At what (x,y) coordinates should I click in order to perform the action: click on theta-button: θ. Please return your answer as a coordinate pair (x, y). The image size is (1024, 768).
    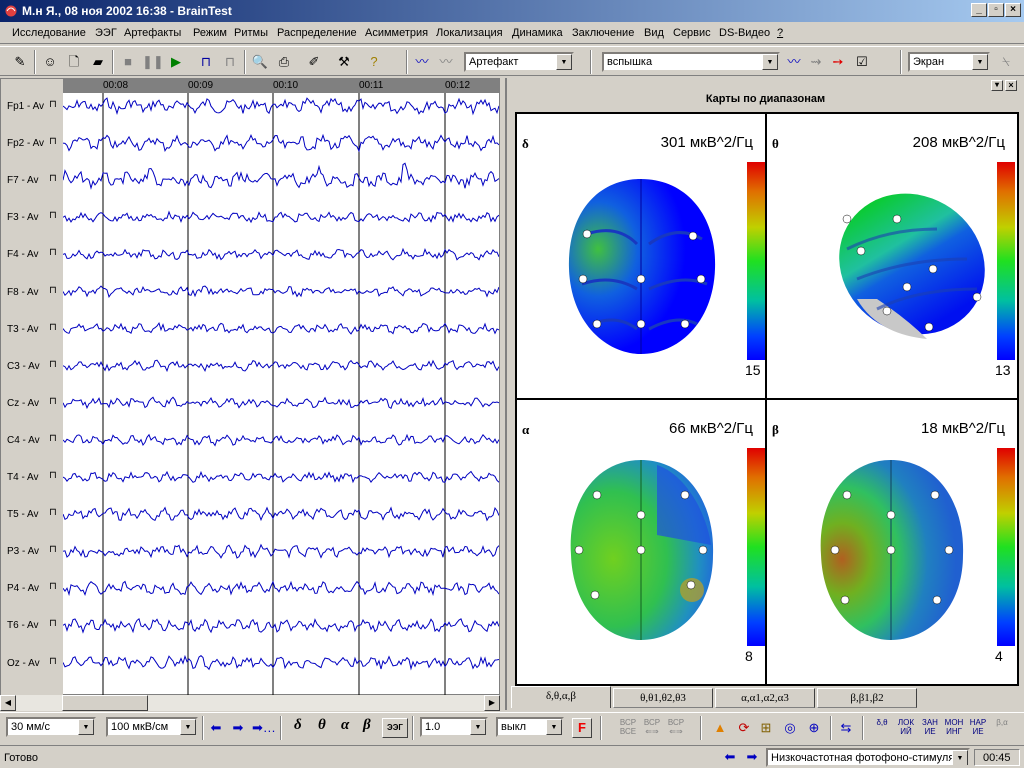
    Looking at the image, I should click on (322, 725).